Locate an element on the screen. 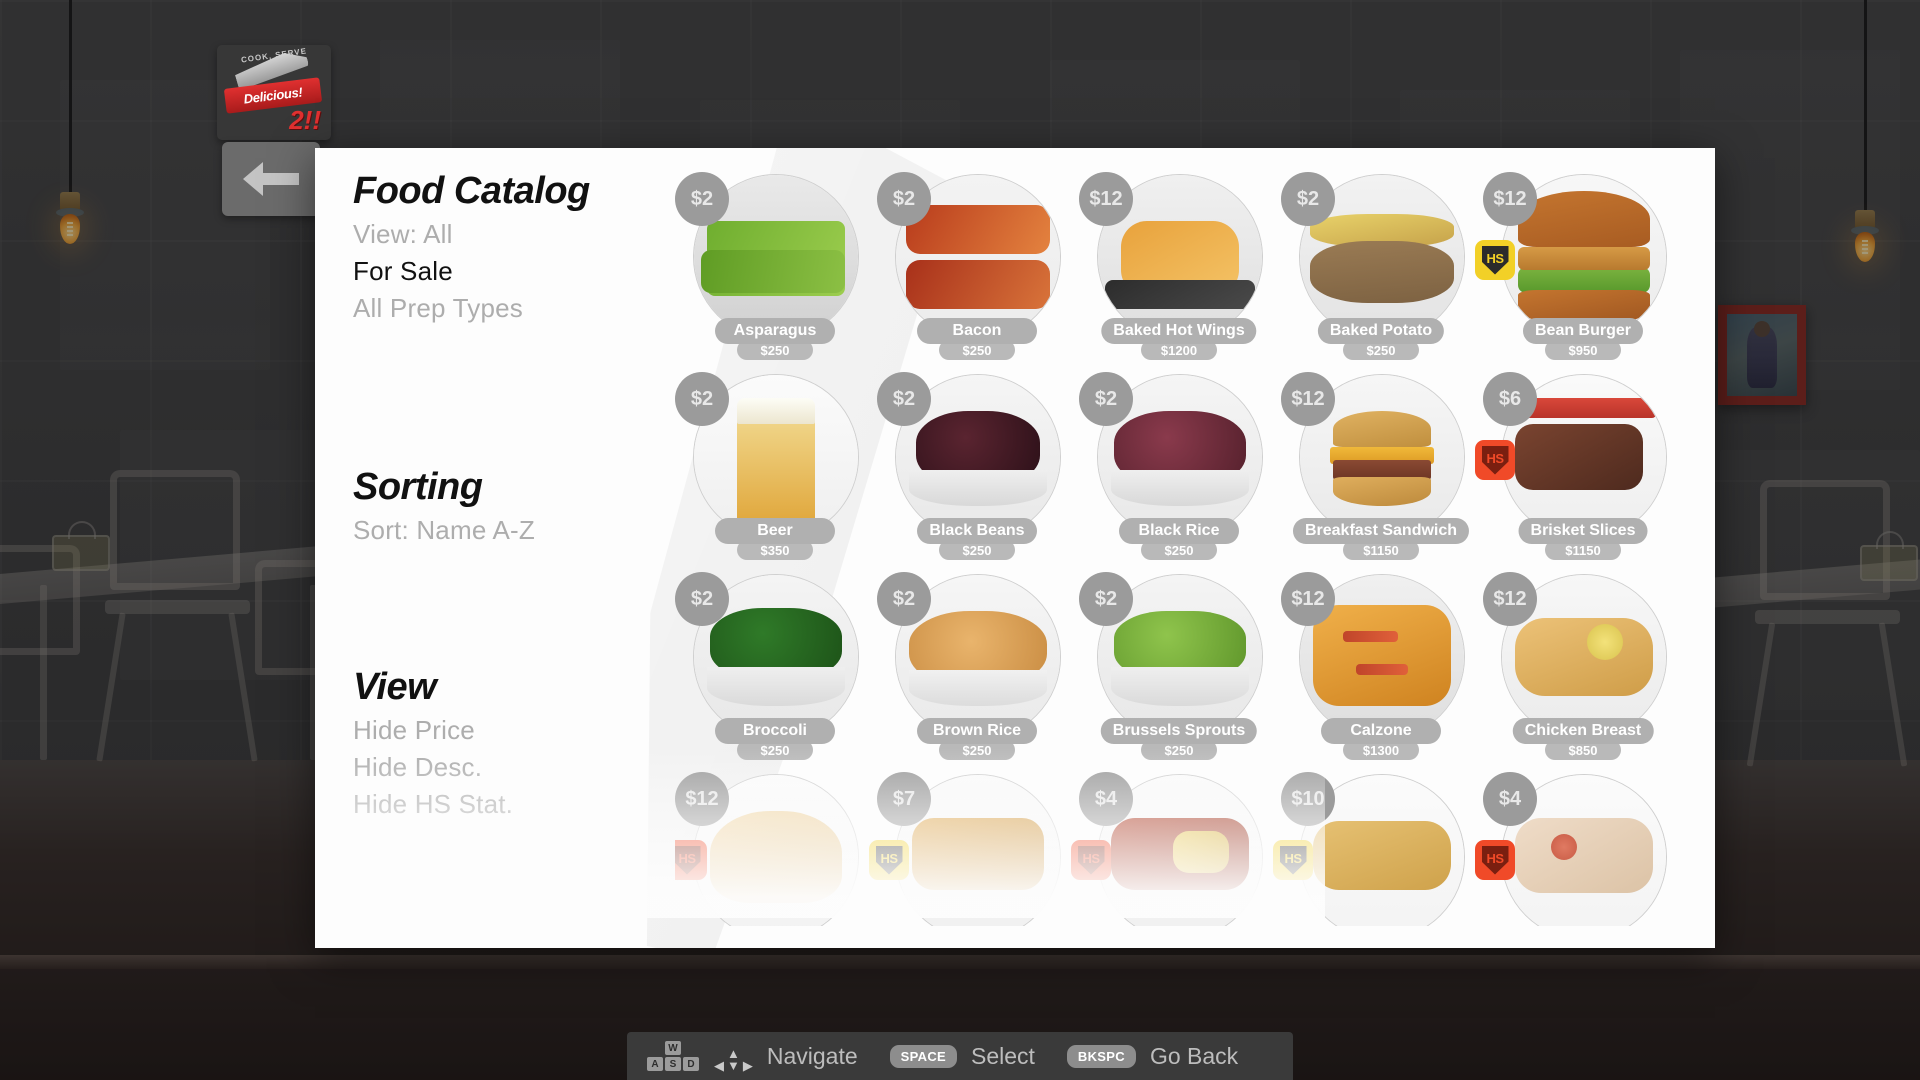  food-name-label: Bacon is located at coordinates (977, 331).